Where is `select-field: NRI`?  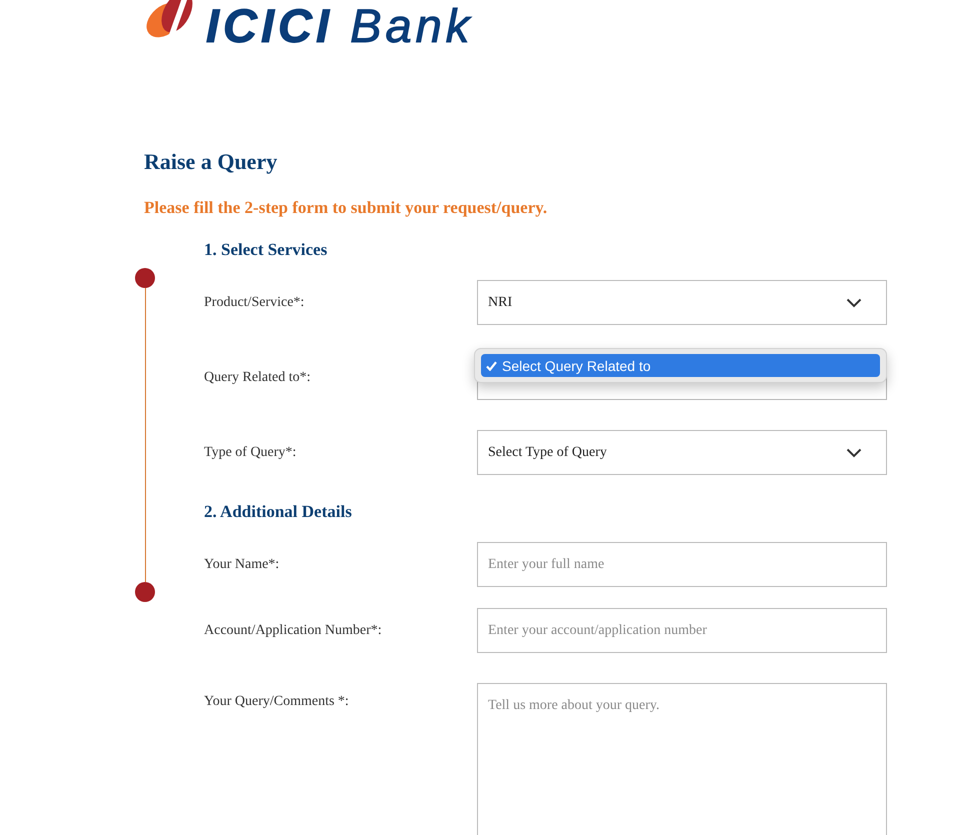
select-field: NRI is located at coordinates (682, 302).